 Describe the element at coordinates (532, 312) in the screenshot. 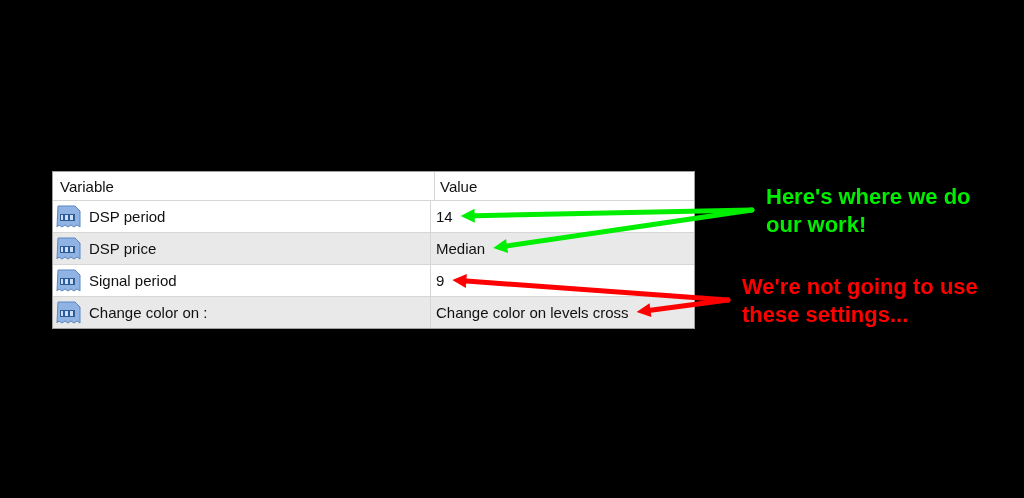

I see `table-cell: Change color on levels cross` at that location.